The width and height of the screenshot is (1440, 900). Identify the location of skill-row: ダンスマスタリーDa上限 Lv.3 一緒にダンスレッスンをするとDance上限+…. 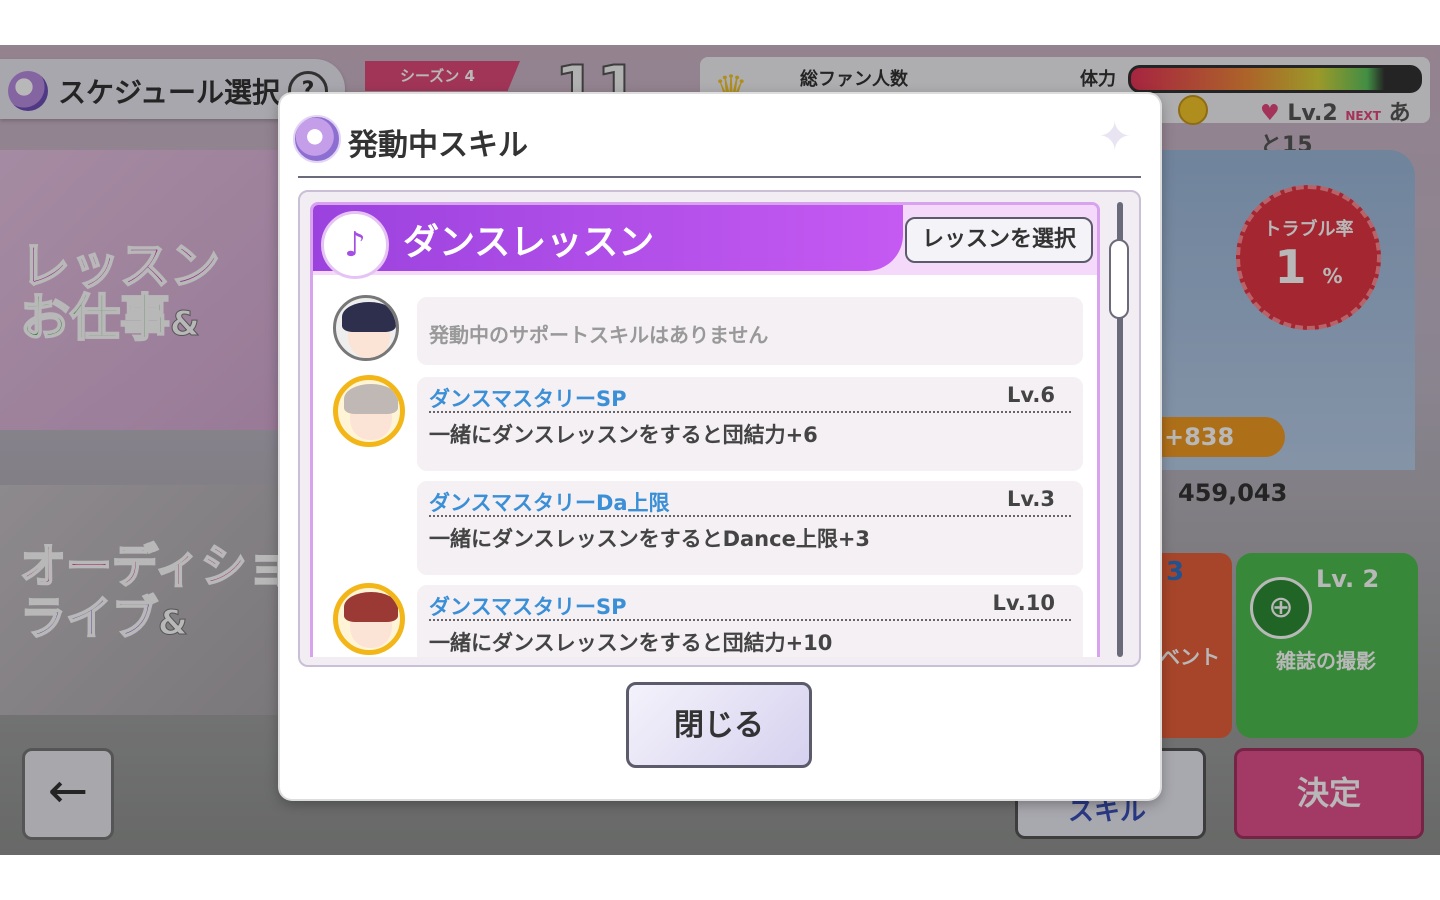
(750, 528).